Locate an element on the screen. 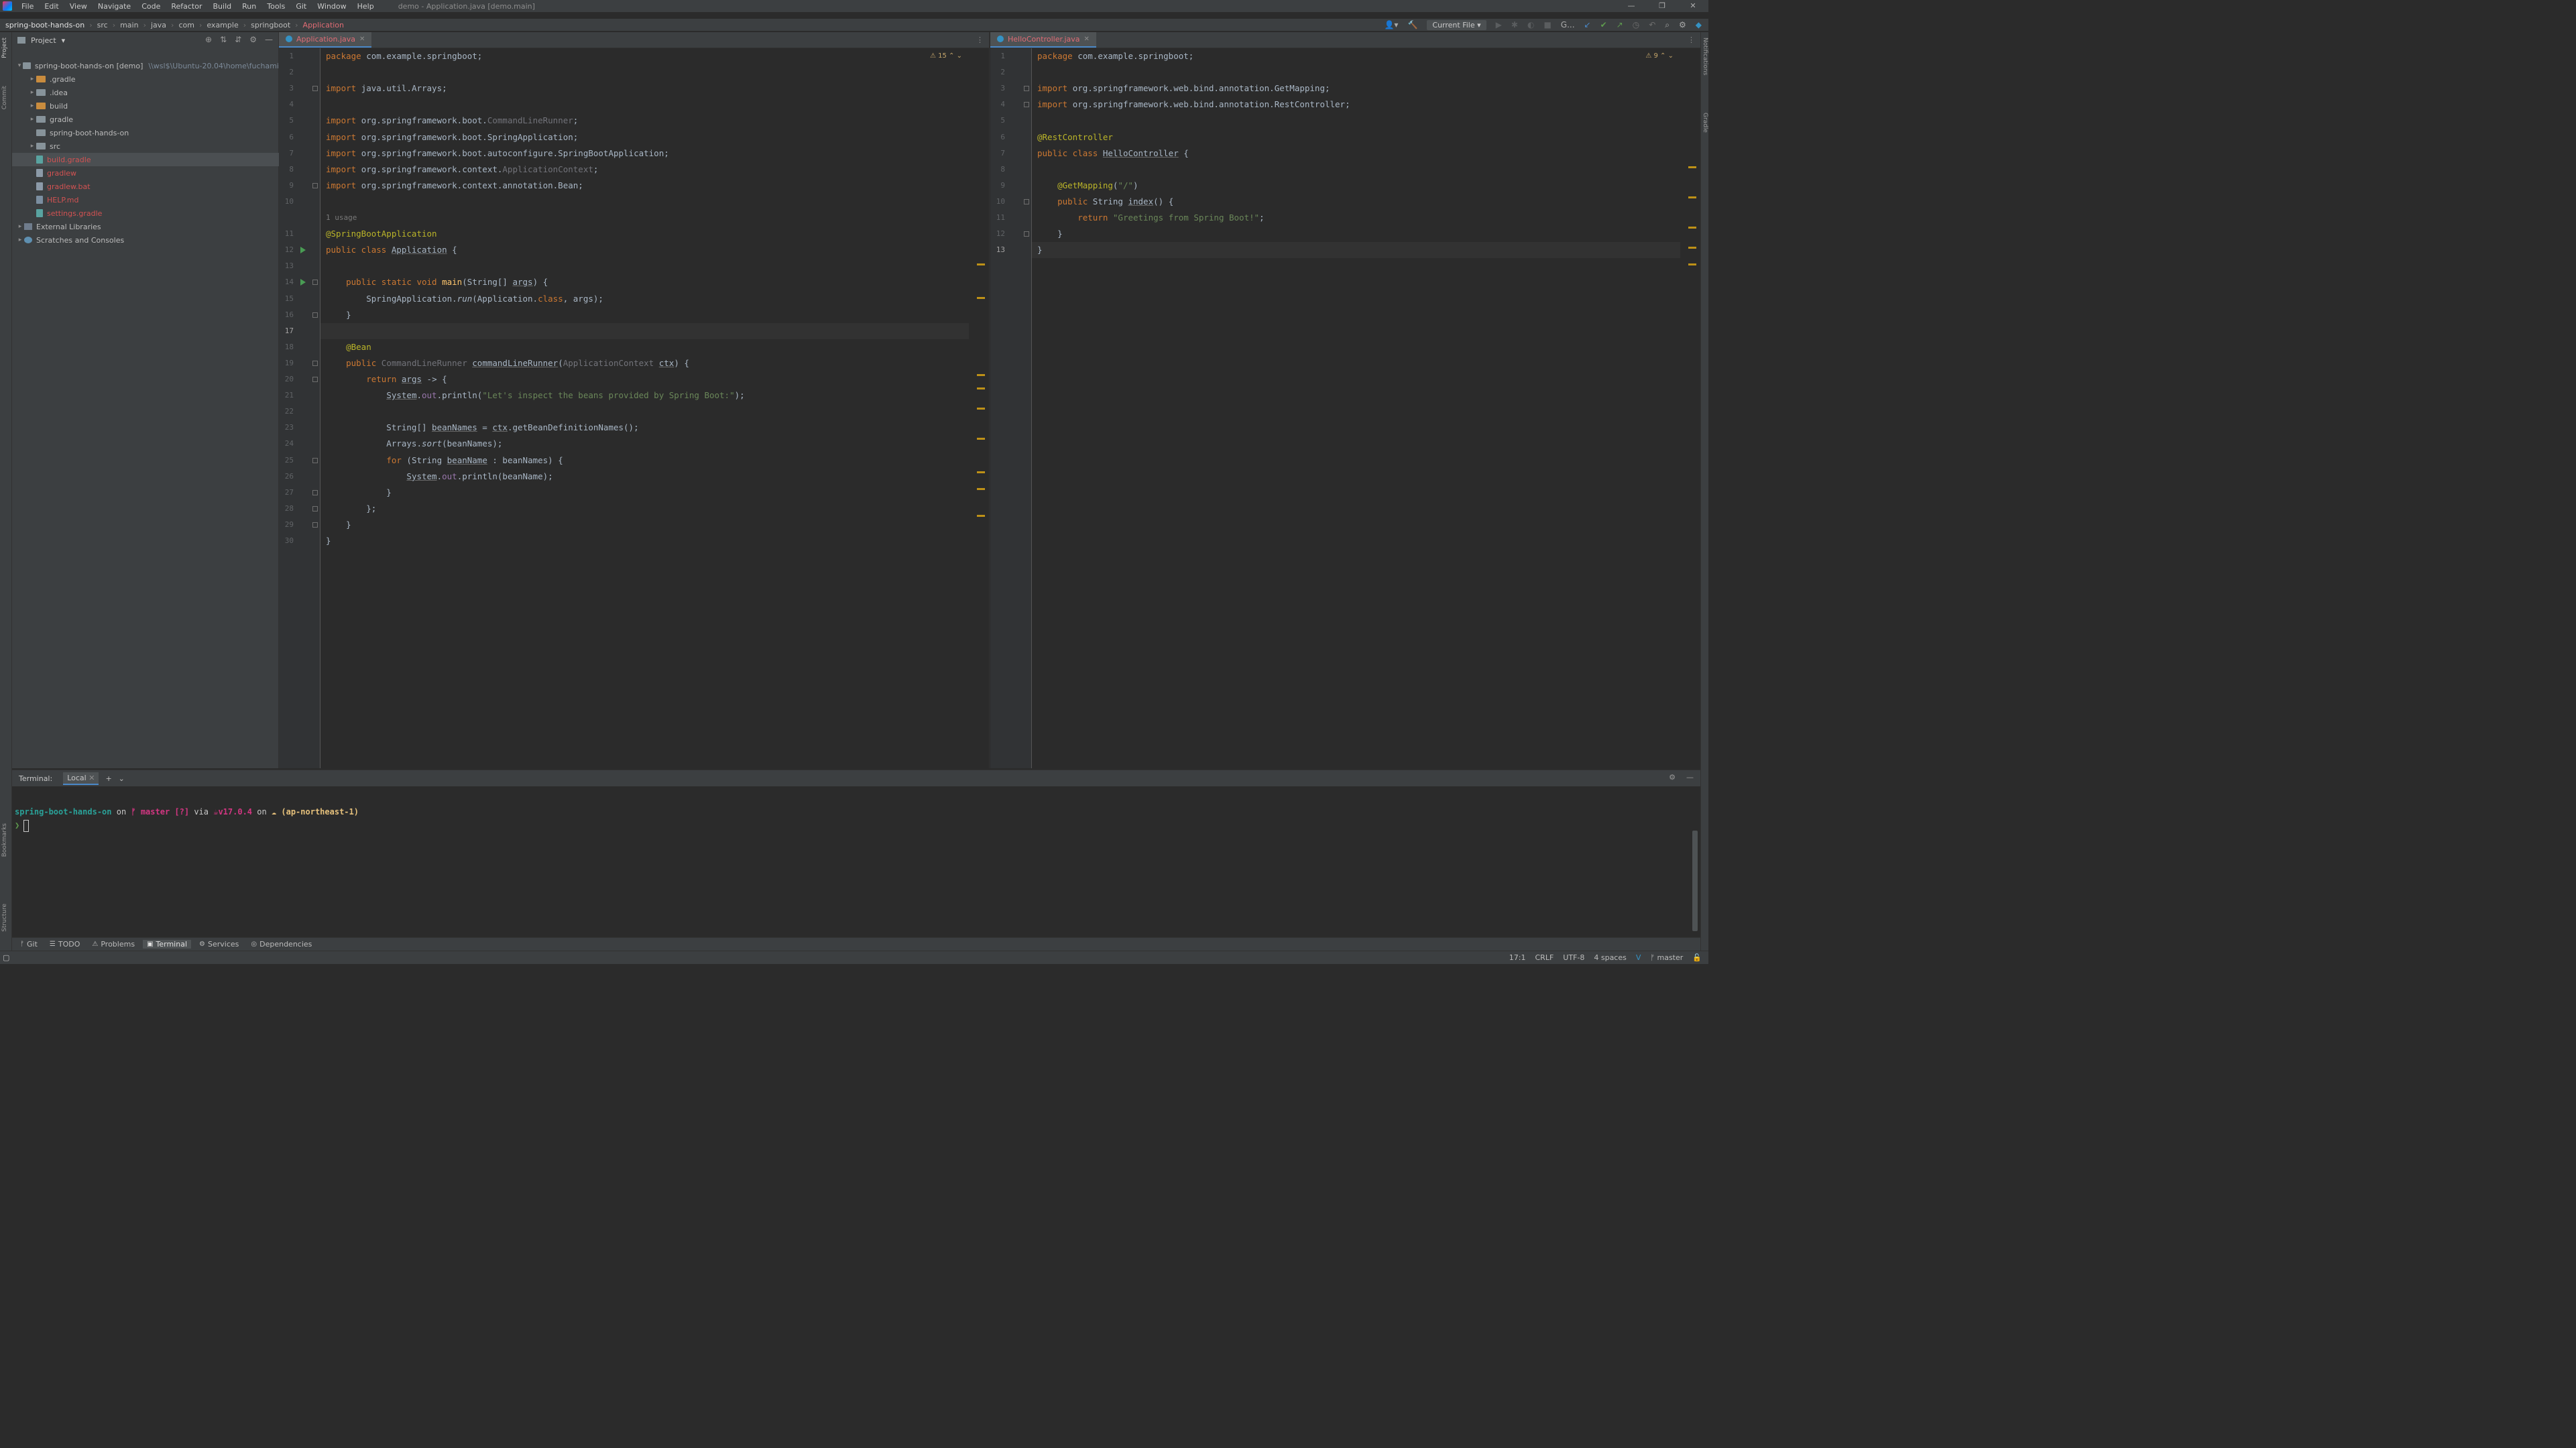 The image size is (2576, 1448). git-push-icon: ↗ is located at coordinates (1620, 24).